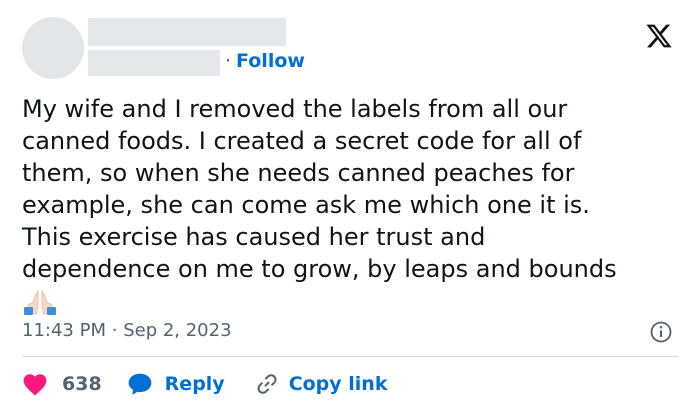  I want to click on handle-redacted, so click(154, 63).